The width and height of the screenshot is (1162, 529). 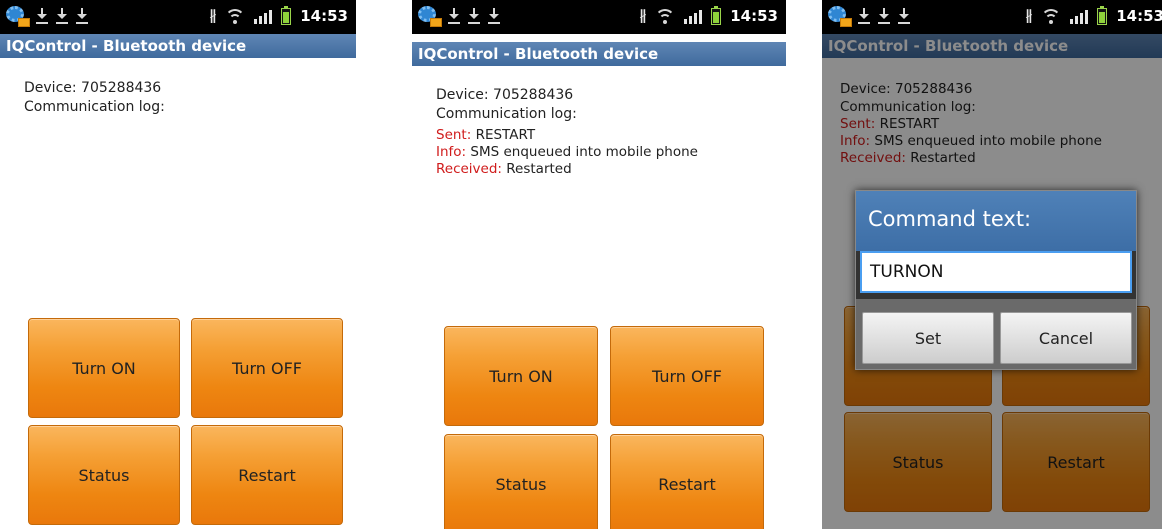 I want to click on log-entry: Received: Restarted, so click(x=504, y=169).